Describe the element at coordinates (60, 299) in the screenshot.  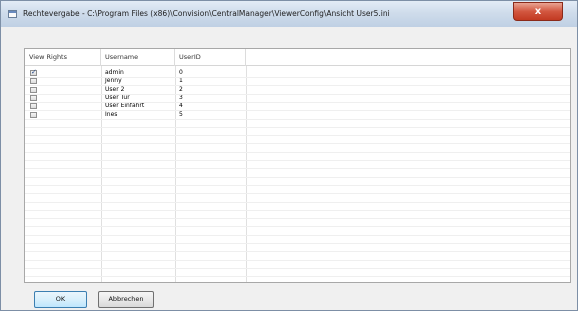
I see `ok-button: OK` at that location.